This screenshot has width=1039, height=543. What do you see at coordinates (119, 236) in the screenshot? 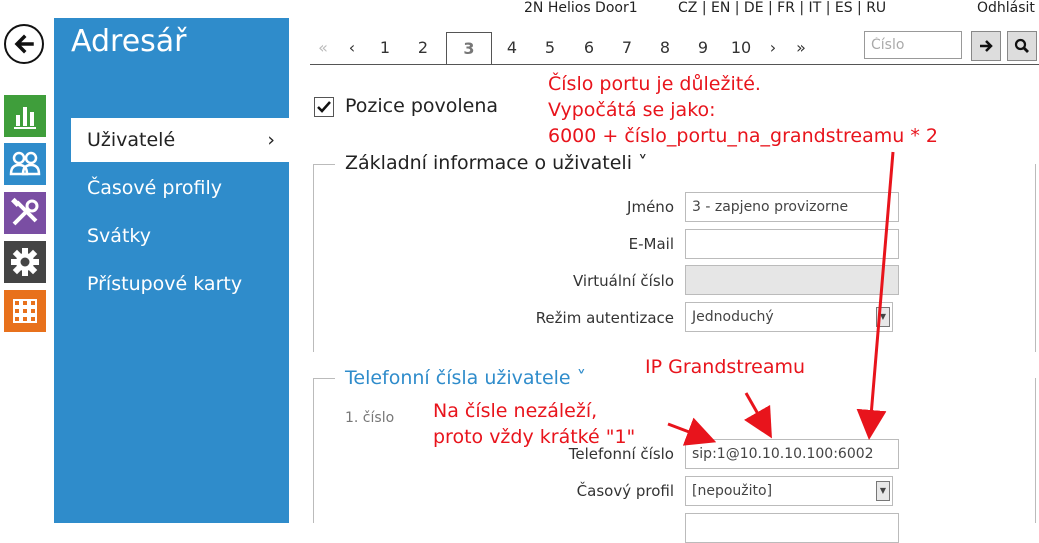
I see `sidebar-item-label: Svátky` at bounding box center [119, 236].